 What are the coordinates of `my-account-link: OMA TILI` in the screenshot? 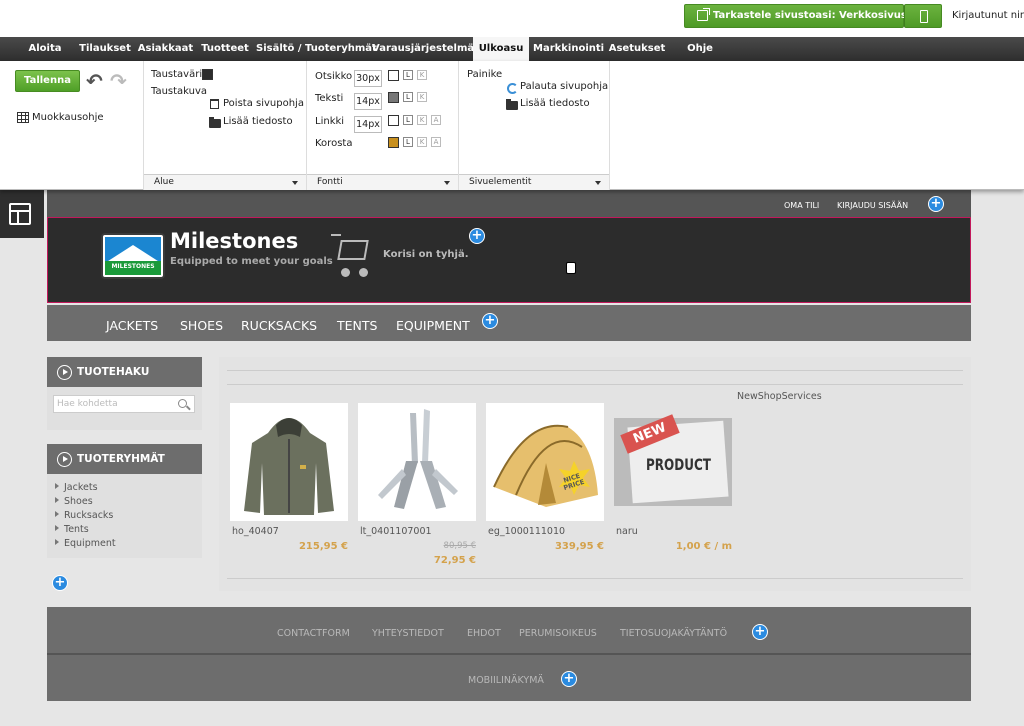 It's located at (801, 205).